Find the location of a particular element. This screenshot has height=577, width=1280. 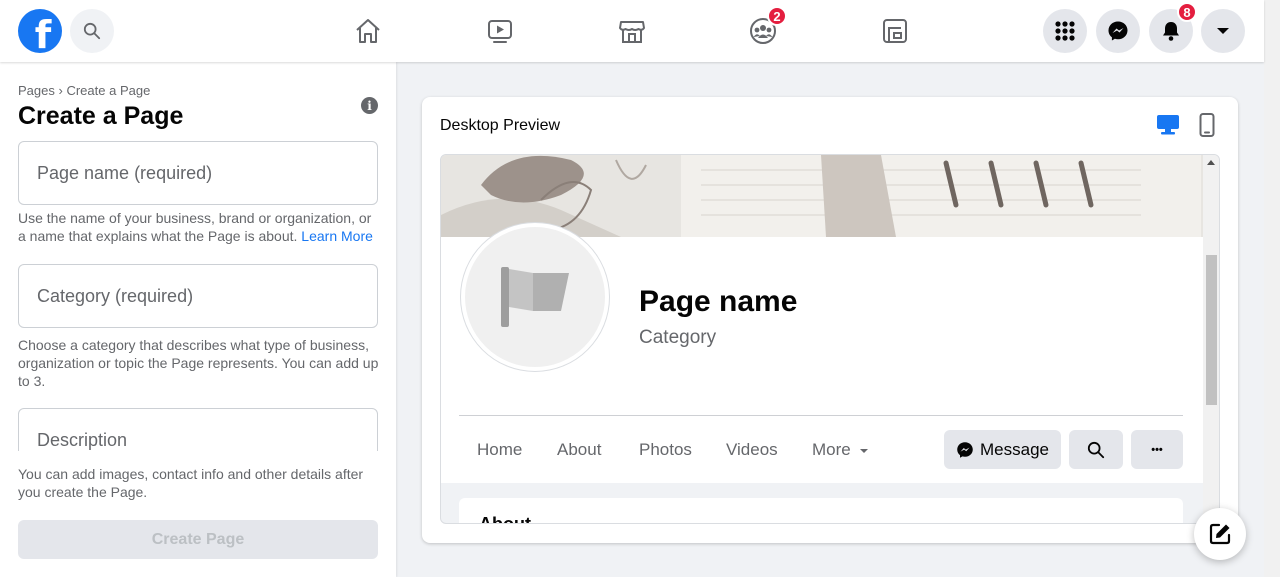

more-options-button: ••• is located at coordinates (1157, 449).